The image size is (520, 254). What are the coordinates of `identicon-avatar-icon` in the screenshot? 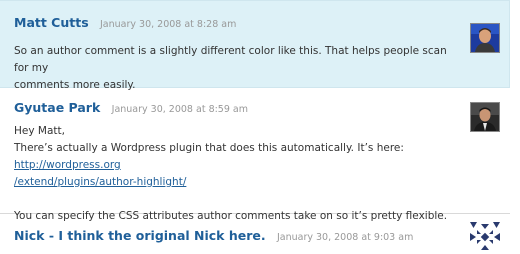 It's located at (485, 237).